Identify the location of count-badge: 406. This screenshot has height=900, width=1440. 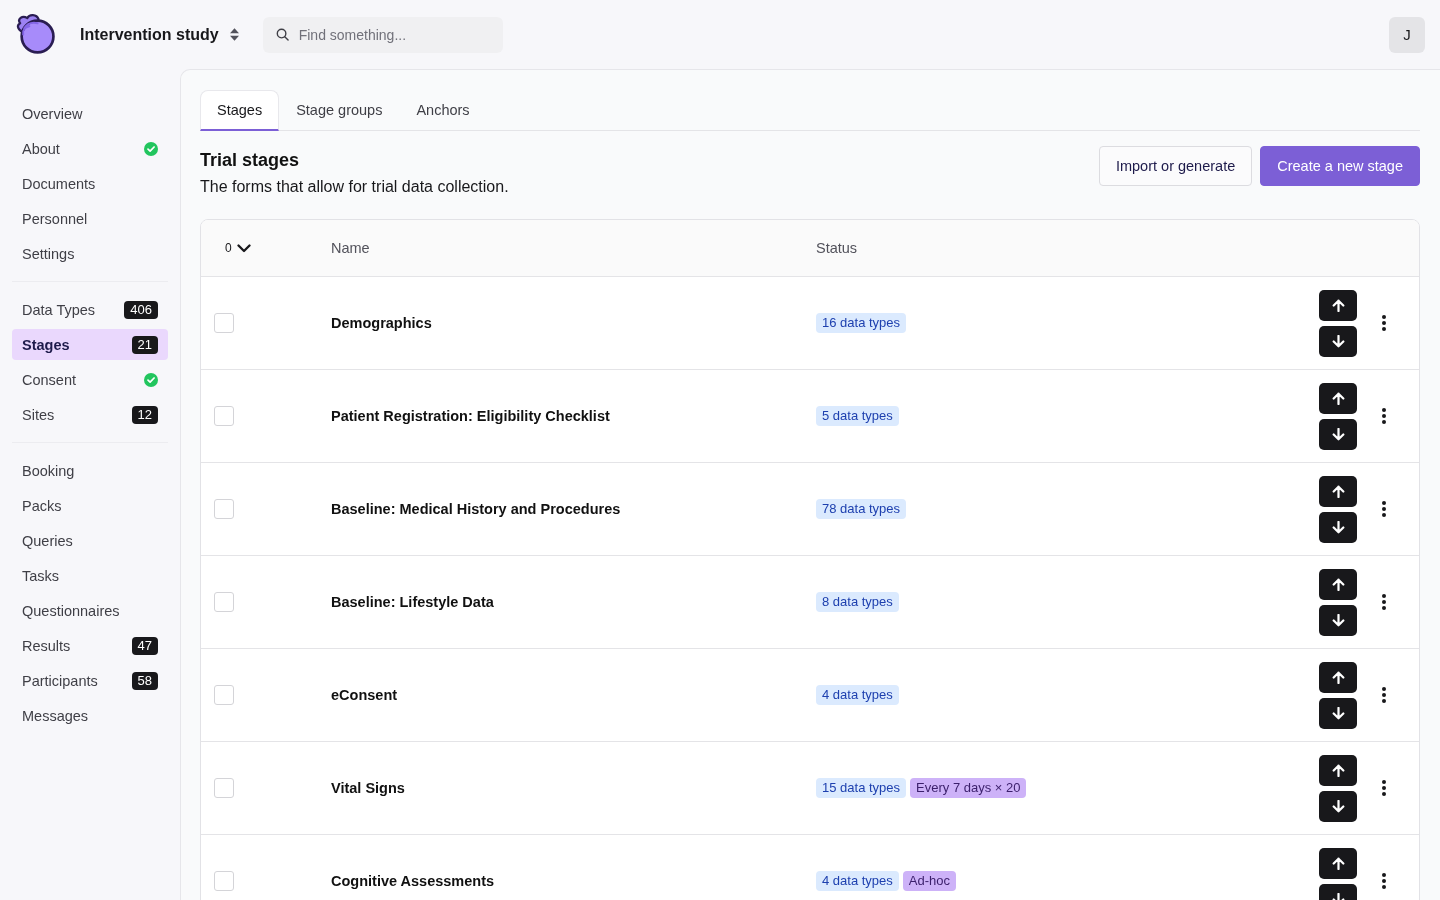
(141, 309).